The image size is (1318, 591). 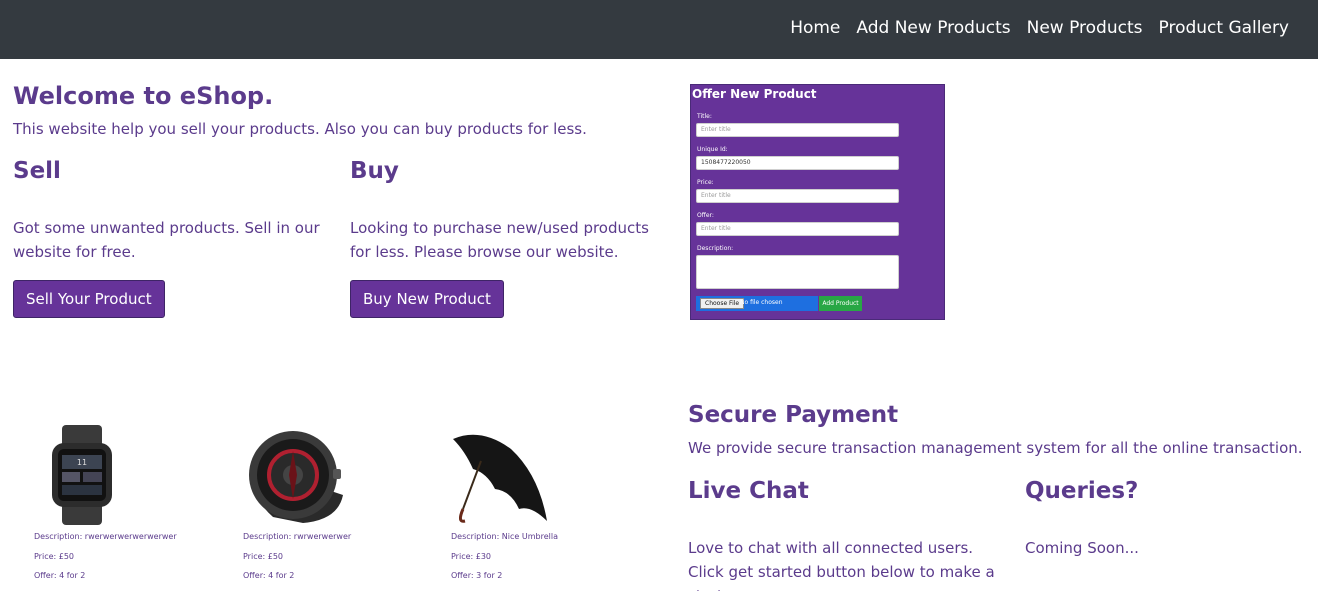 What do you see at coordinates (754, 94) in the screenshot?
I see `offer-form-title: Offer New Product` at bounding box center [754, 94].